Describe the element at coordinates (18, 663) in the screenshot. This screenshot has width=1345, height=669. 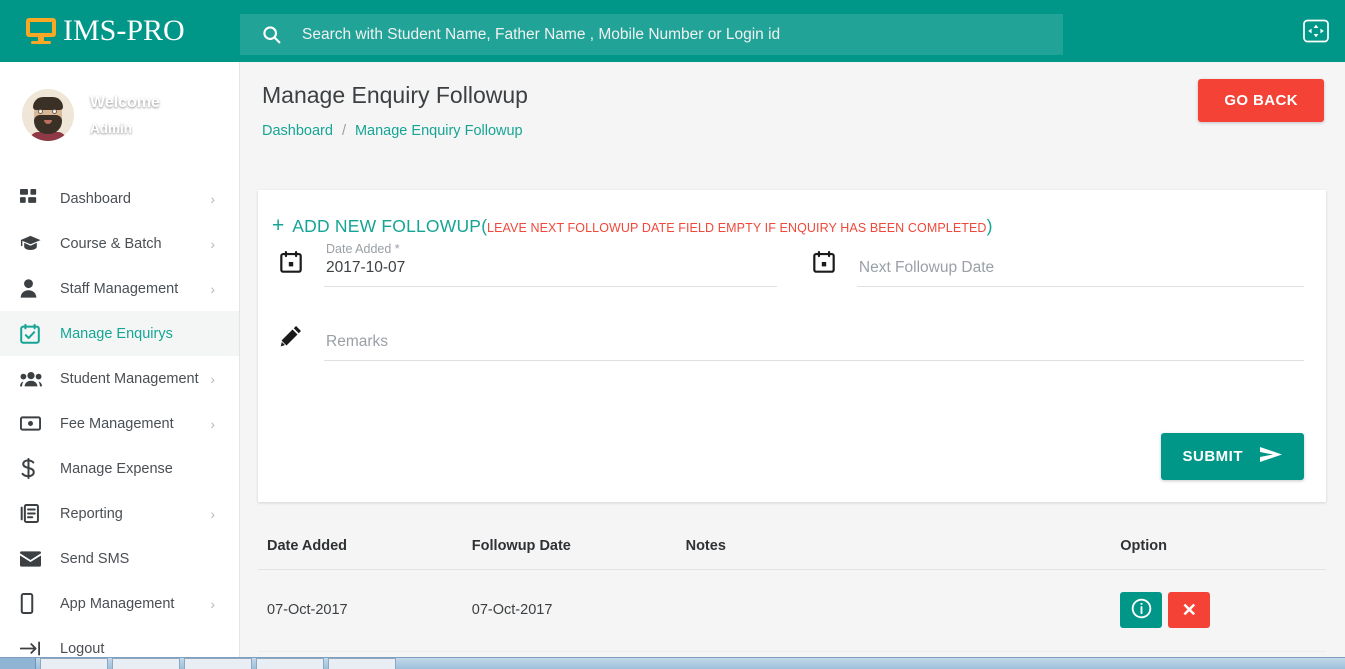
I see `taskbar-start-button` at that location.